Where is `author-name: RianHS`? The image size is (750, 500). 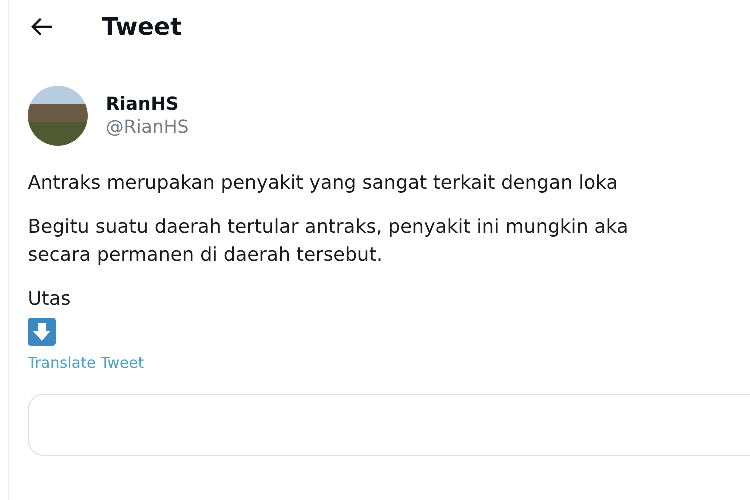 author-name: RianHS is located at coordinates (147, 104).